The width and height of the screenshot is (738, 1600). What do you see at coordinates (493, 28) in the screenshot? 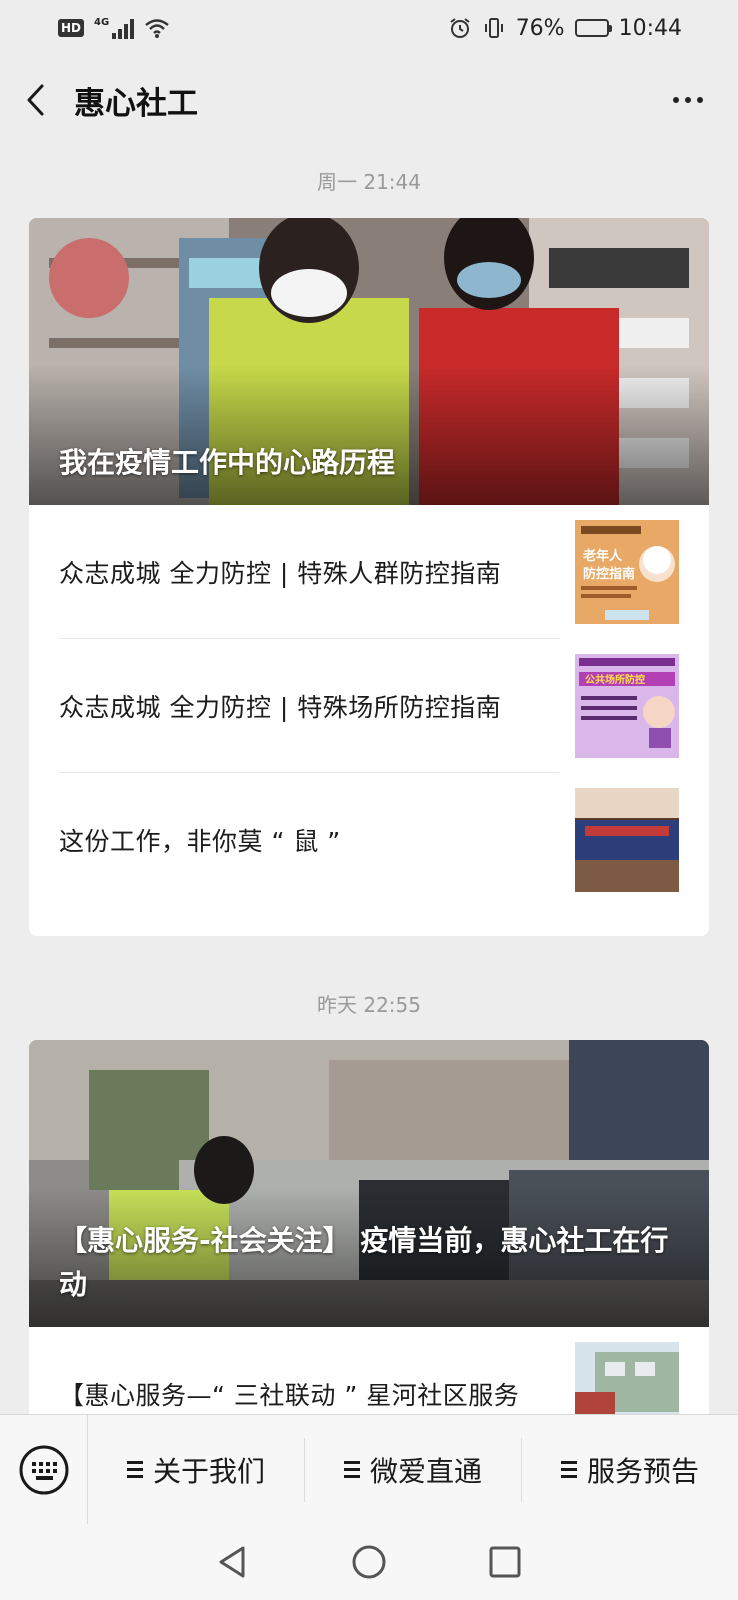
I see `vibrate-icon` at bounding box center [493, 28].